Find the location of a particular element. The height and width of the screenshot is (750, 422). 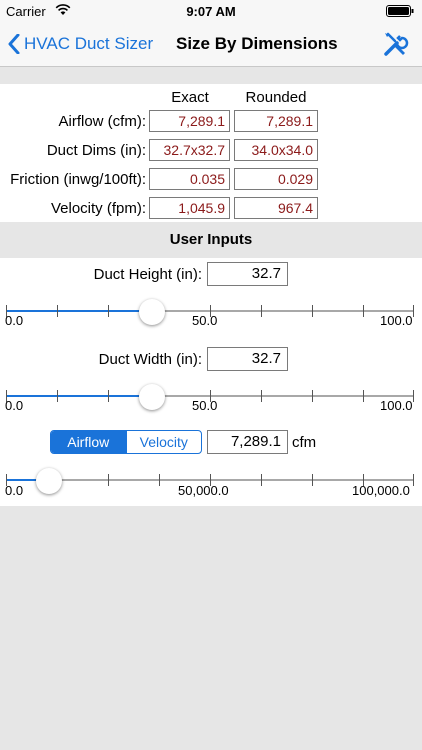

airflow-max-label: 100,000.0 is located at coordinates (381, 490).